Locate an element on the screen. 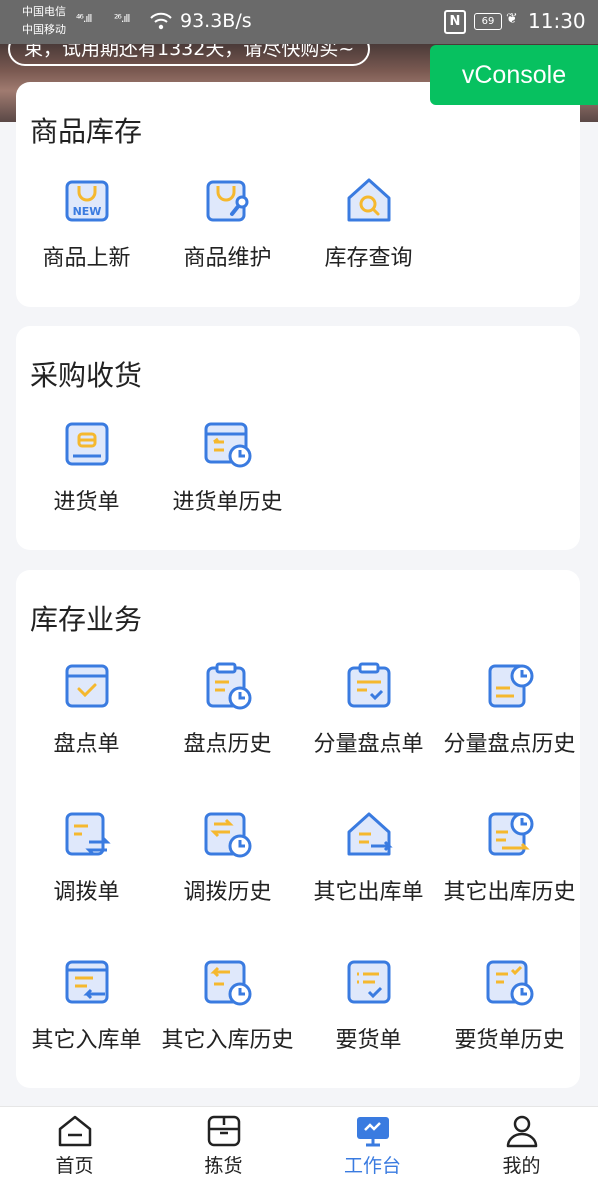  svg-text: NEW is located at coordinates (86, 211).